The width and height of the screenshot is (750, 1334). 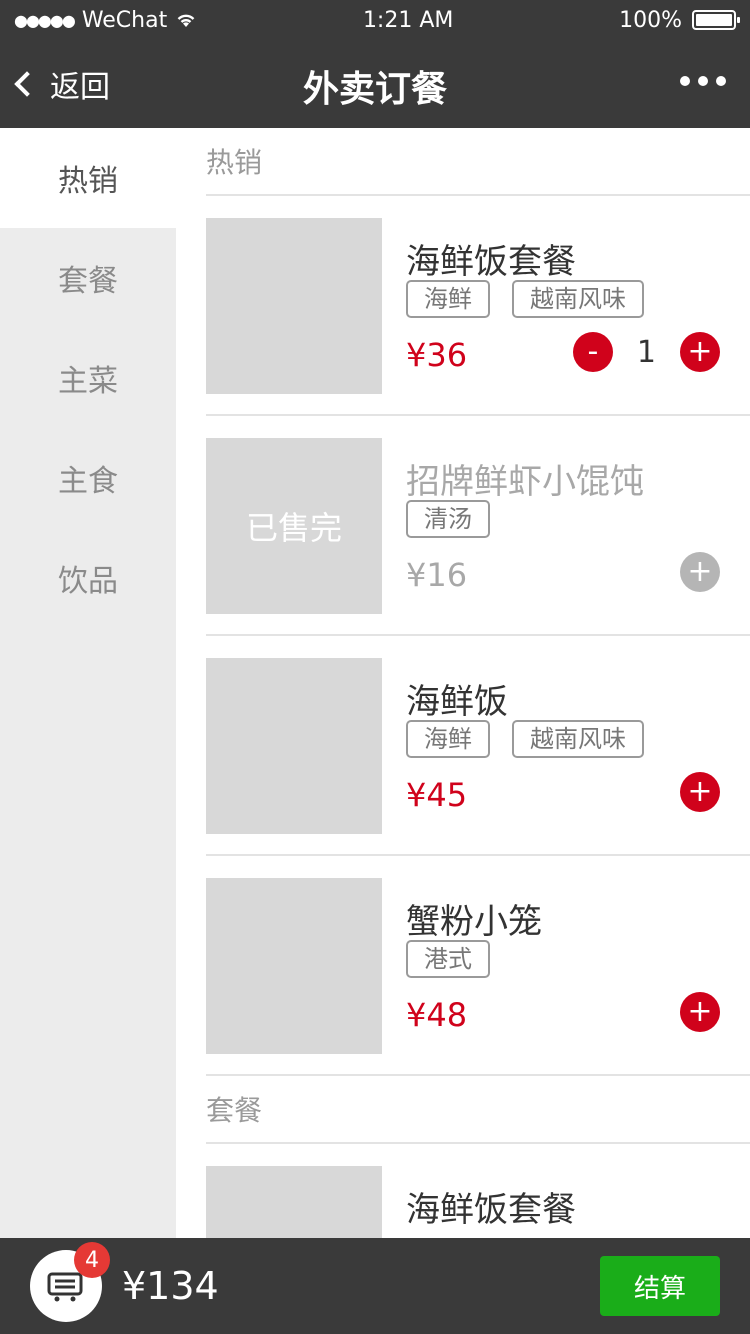 I want to click on category-item-hot: 热销, so click(x=88, y=178).